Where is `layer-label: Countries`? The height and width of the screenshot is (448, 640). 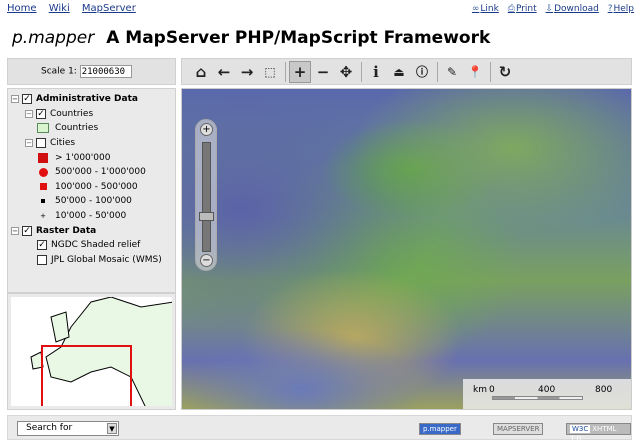
layer-label: Countries is located at coordinates (72, 113).